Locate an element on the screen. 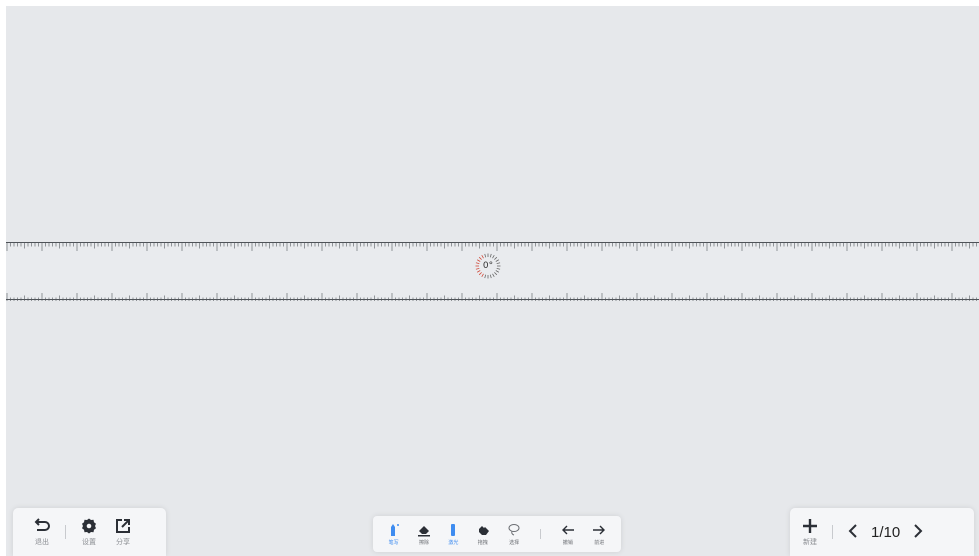 The image size is (979, 556). select-label: 选择 is located at coordinates (514, 542).